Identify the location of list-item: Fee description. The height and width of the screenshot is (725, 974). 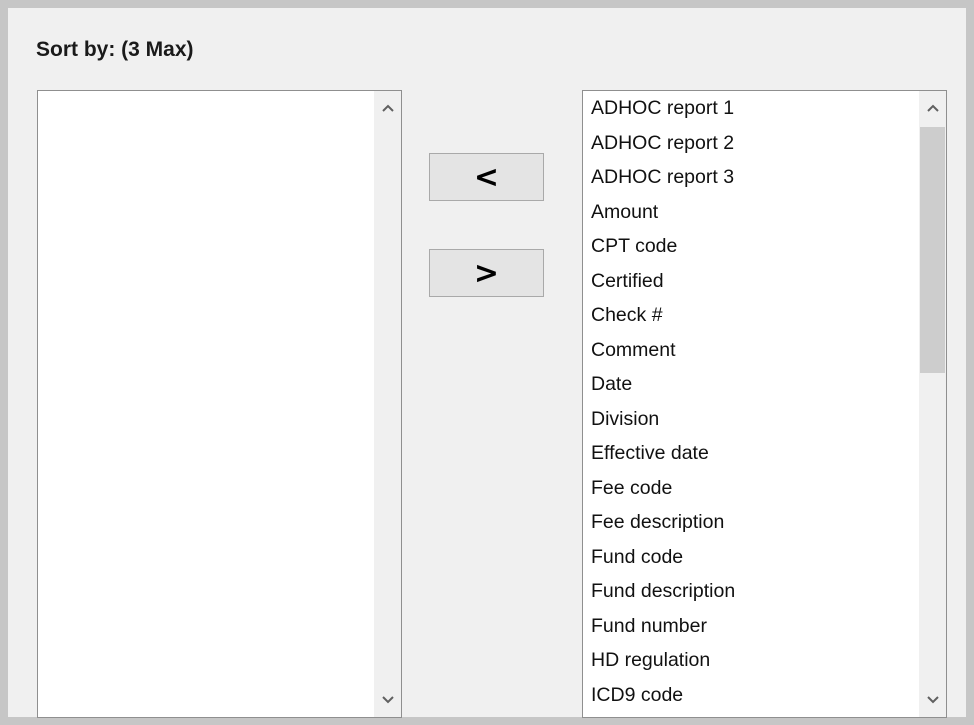
(751, 522).